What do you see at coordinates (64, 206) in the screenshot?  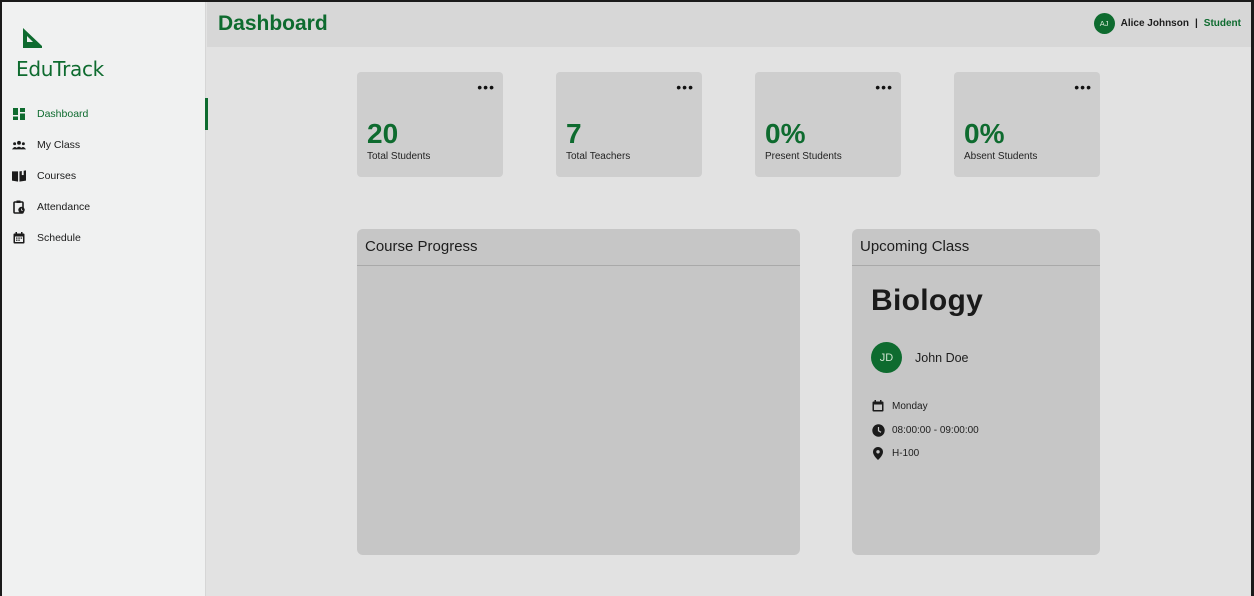 I see `sidebar-item-label: Attendance` at bounding box center [64, 206].